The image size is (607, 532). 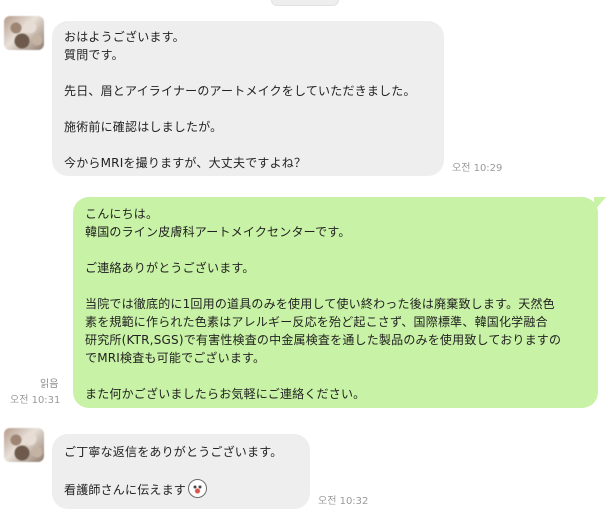 What do you see at coordinates (122, 214) in the screenshot?
I see `message-line: こんにちは。` at bounding box center [122, 214].